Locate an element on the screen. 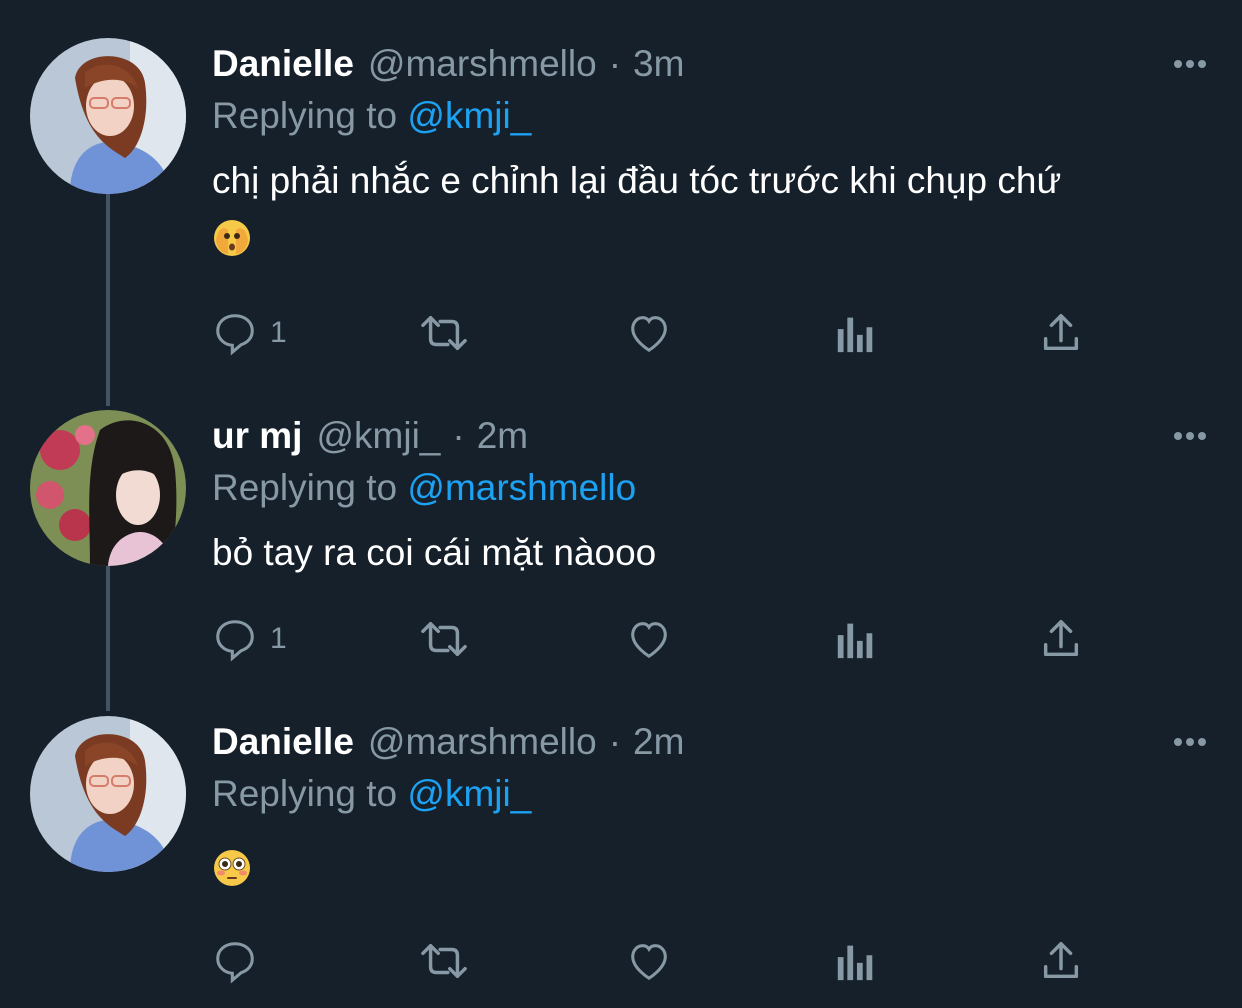 This screenshot has height=1008, width=1242. replying-to: Replying to @marshmello is located at coordinates (424, 488).